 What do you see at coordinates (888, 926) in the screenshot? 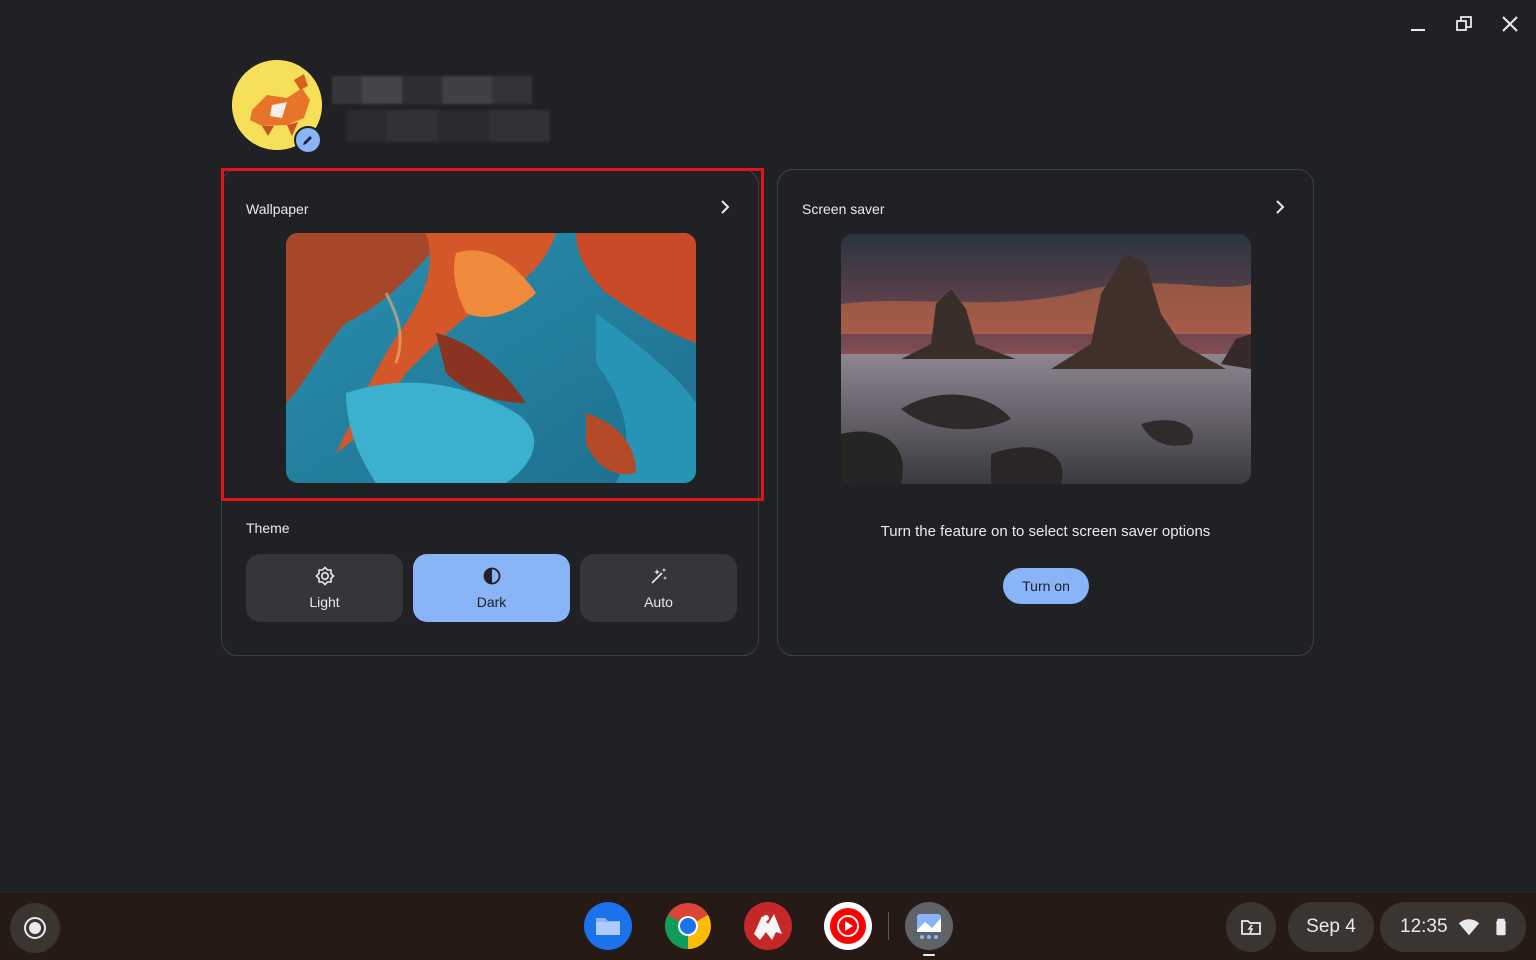
I see `shelf-divider` at bounding box center [888, 926].